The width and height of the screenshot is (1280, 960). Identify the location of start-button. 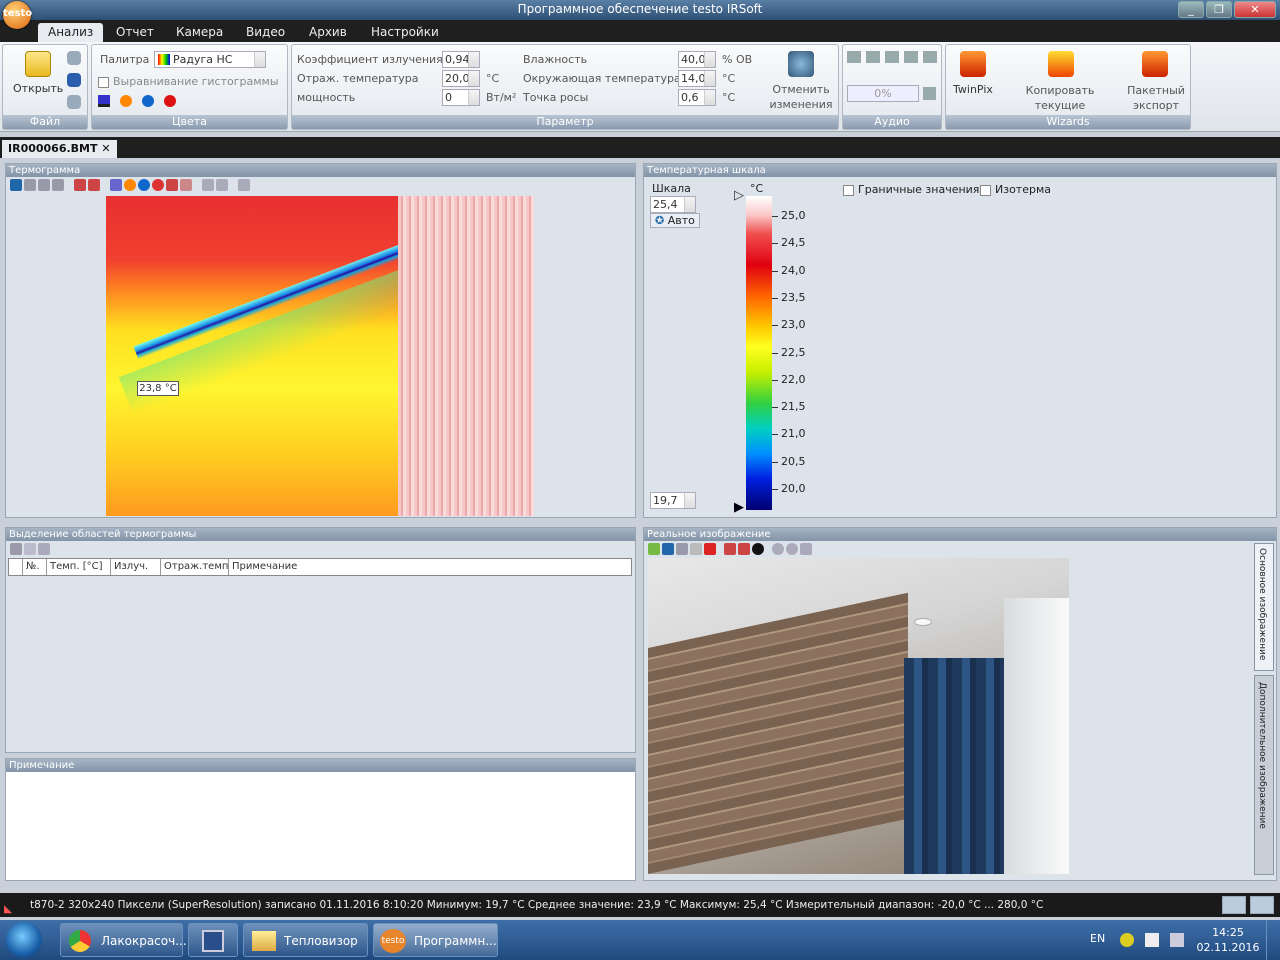
(24, 940).